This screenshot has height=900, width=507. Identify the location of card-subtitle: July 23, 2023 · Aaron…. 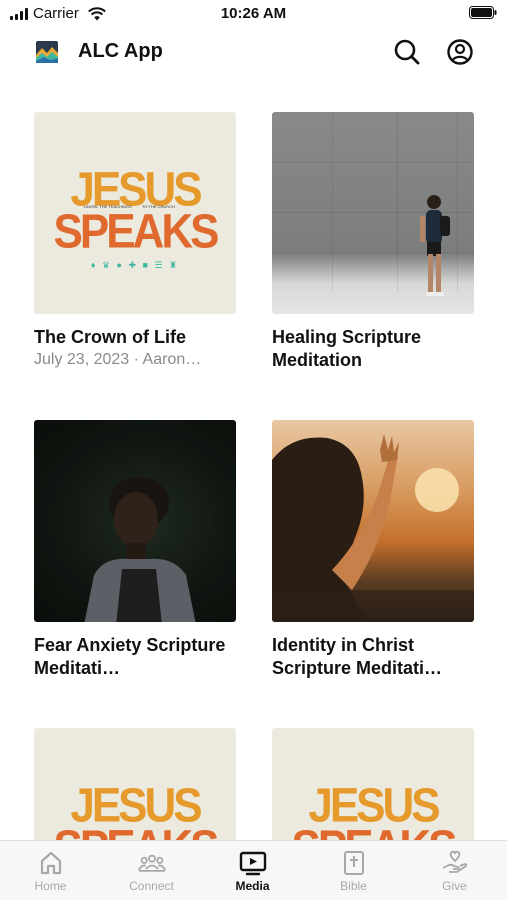
(118, 359).